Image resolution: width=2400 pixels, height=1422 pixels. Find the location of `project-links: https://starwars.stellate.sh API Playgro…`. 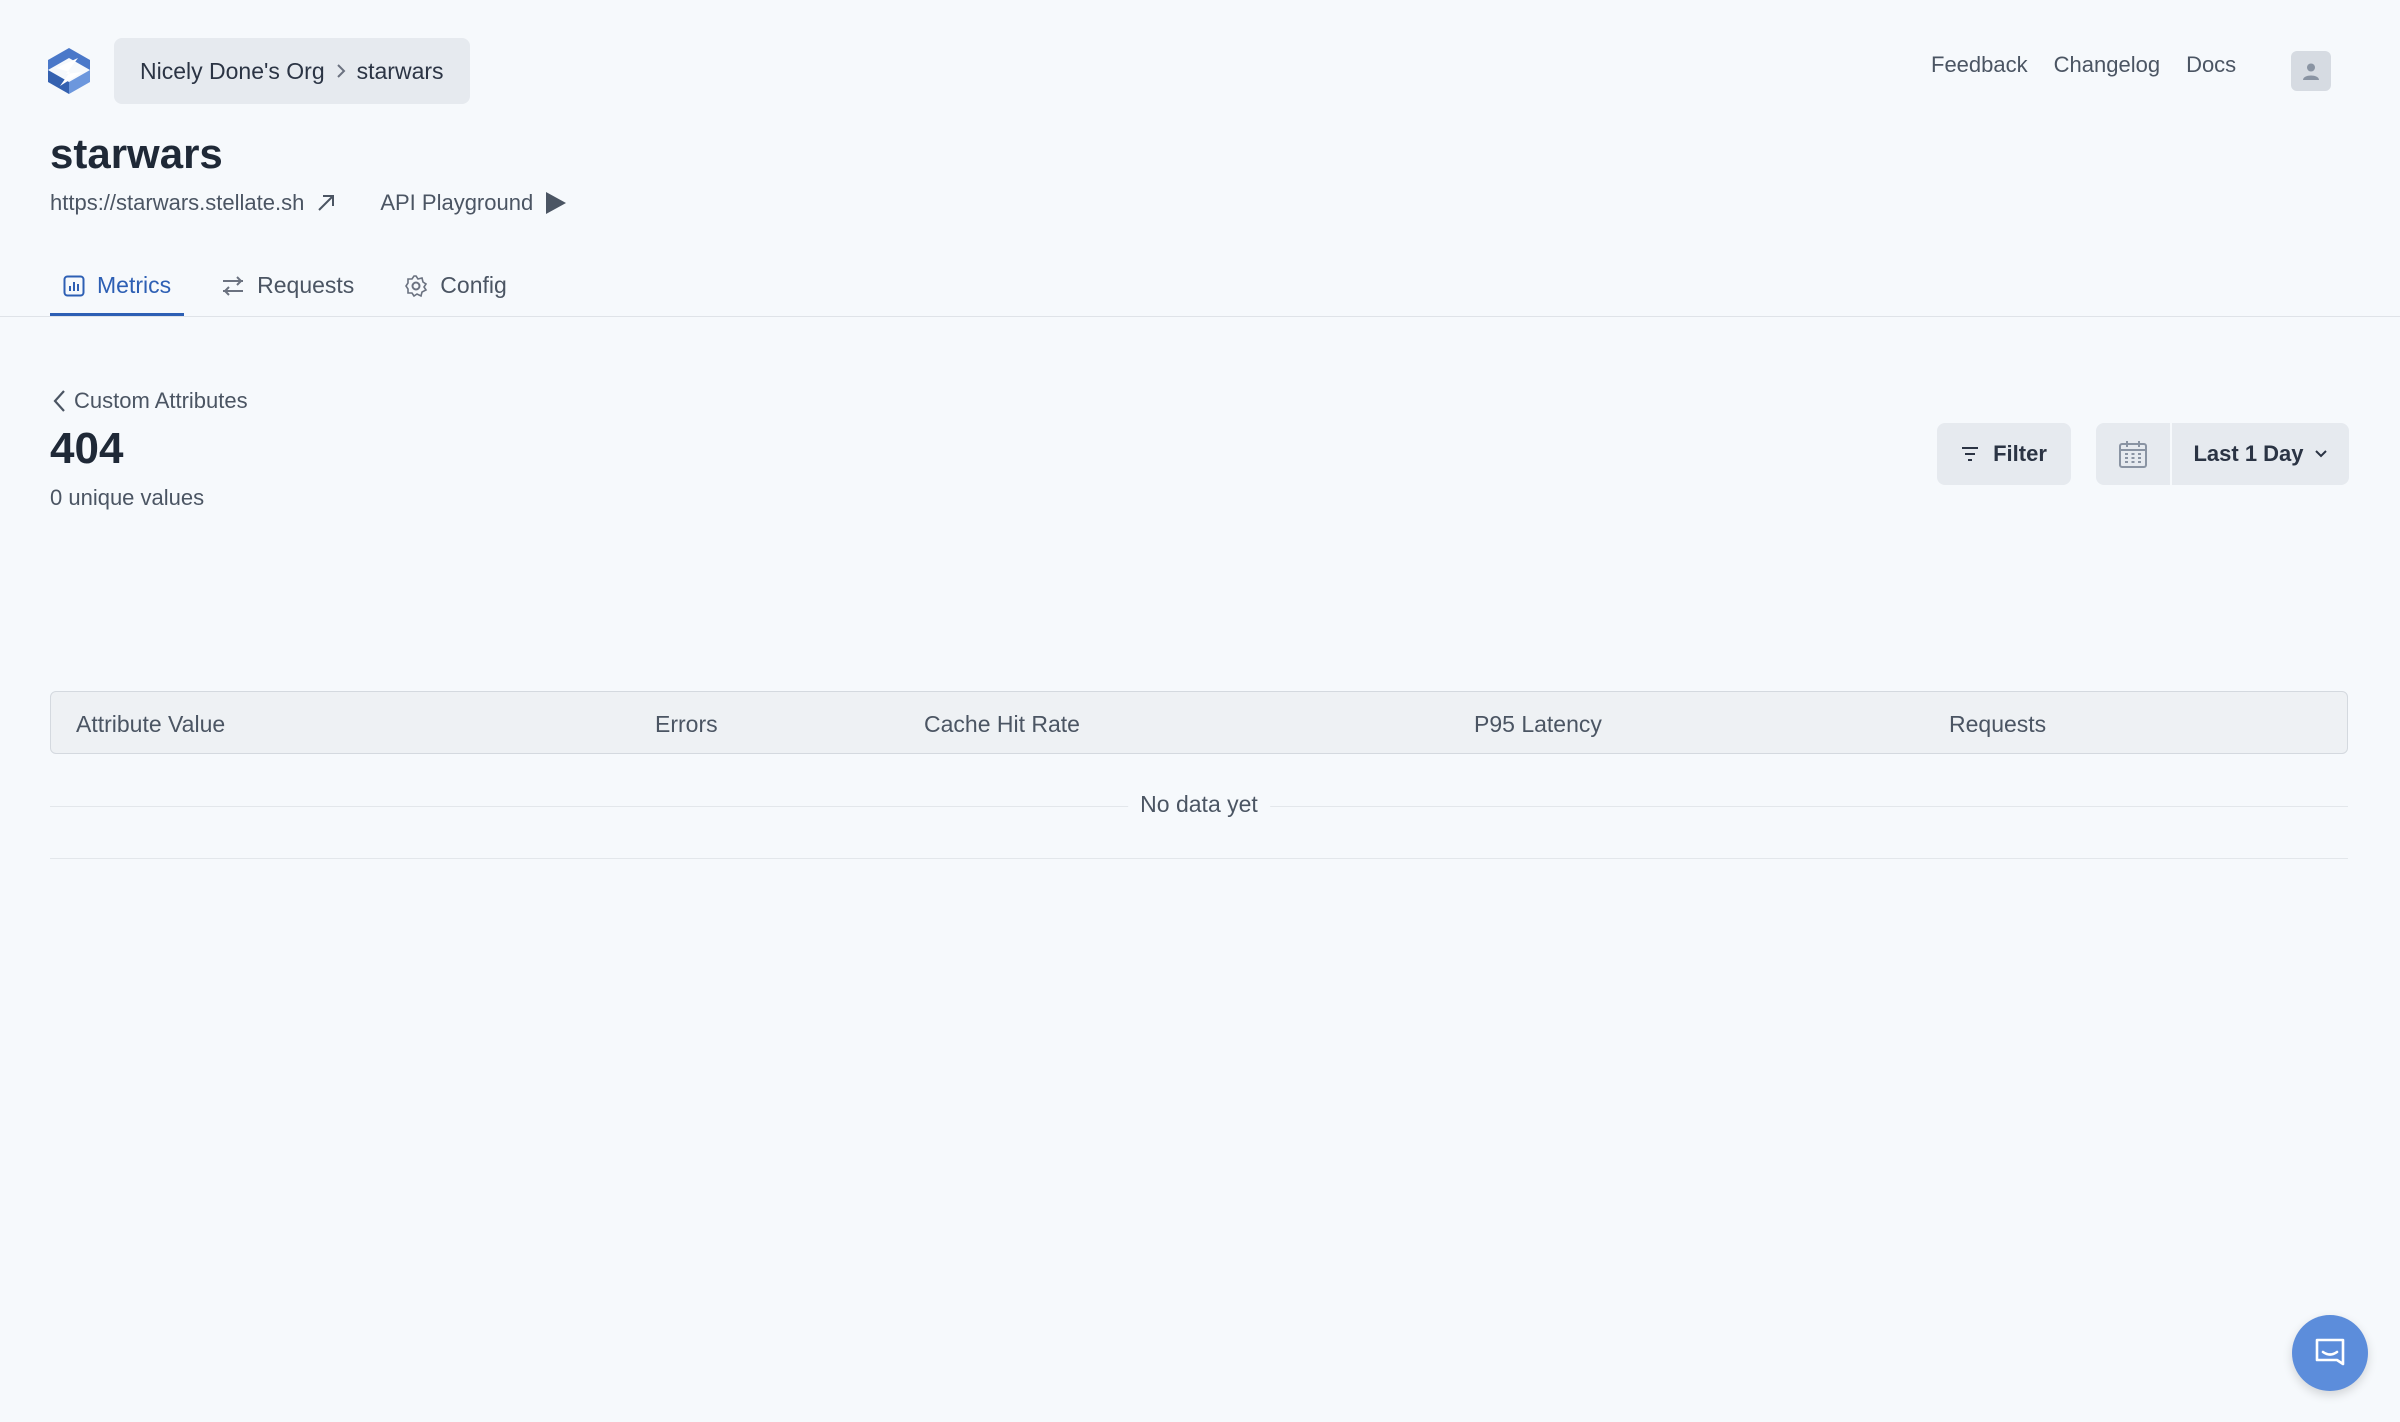

project-links: https://starwars.stellate.sh API Playgro… is located at coordinates (308, 203).